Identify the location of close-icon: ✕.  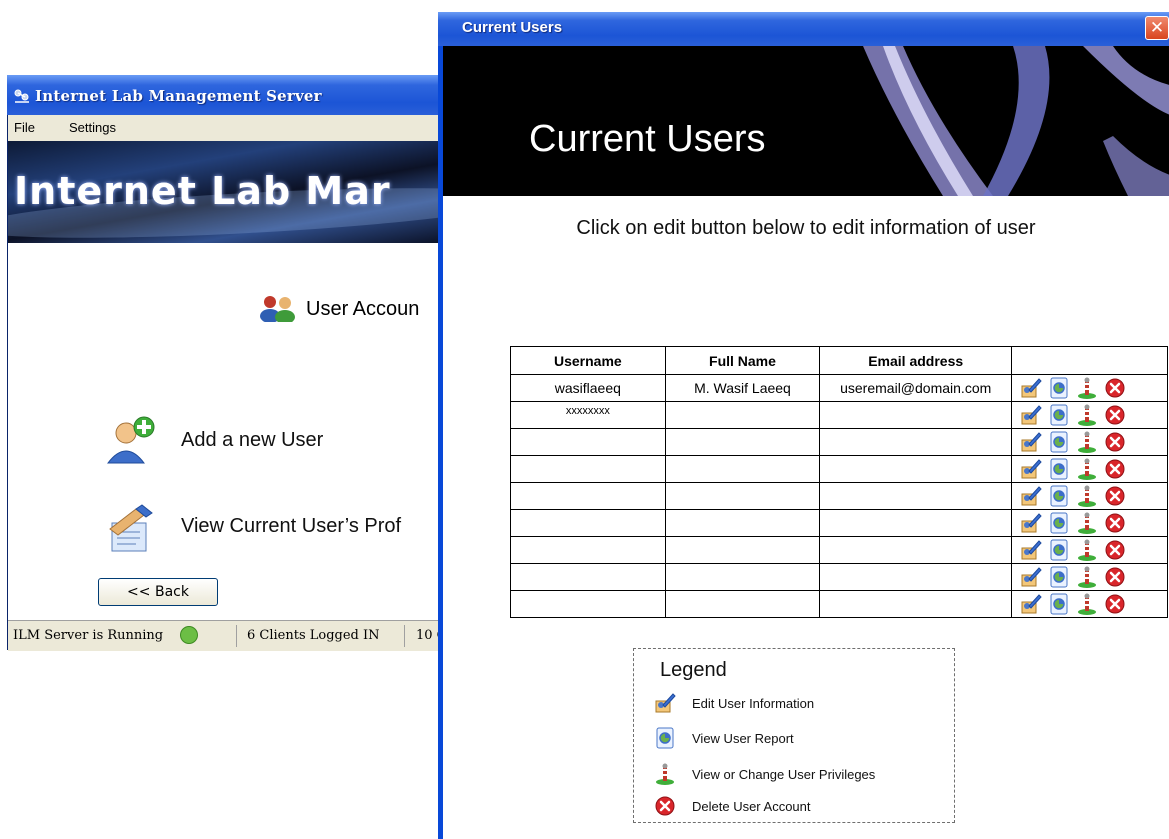
(1157, 28).